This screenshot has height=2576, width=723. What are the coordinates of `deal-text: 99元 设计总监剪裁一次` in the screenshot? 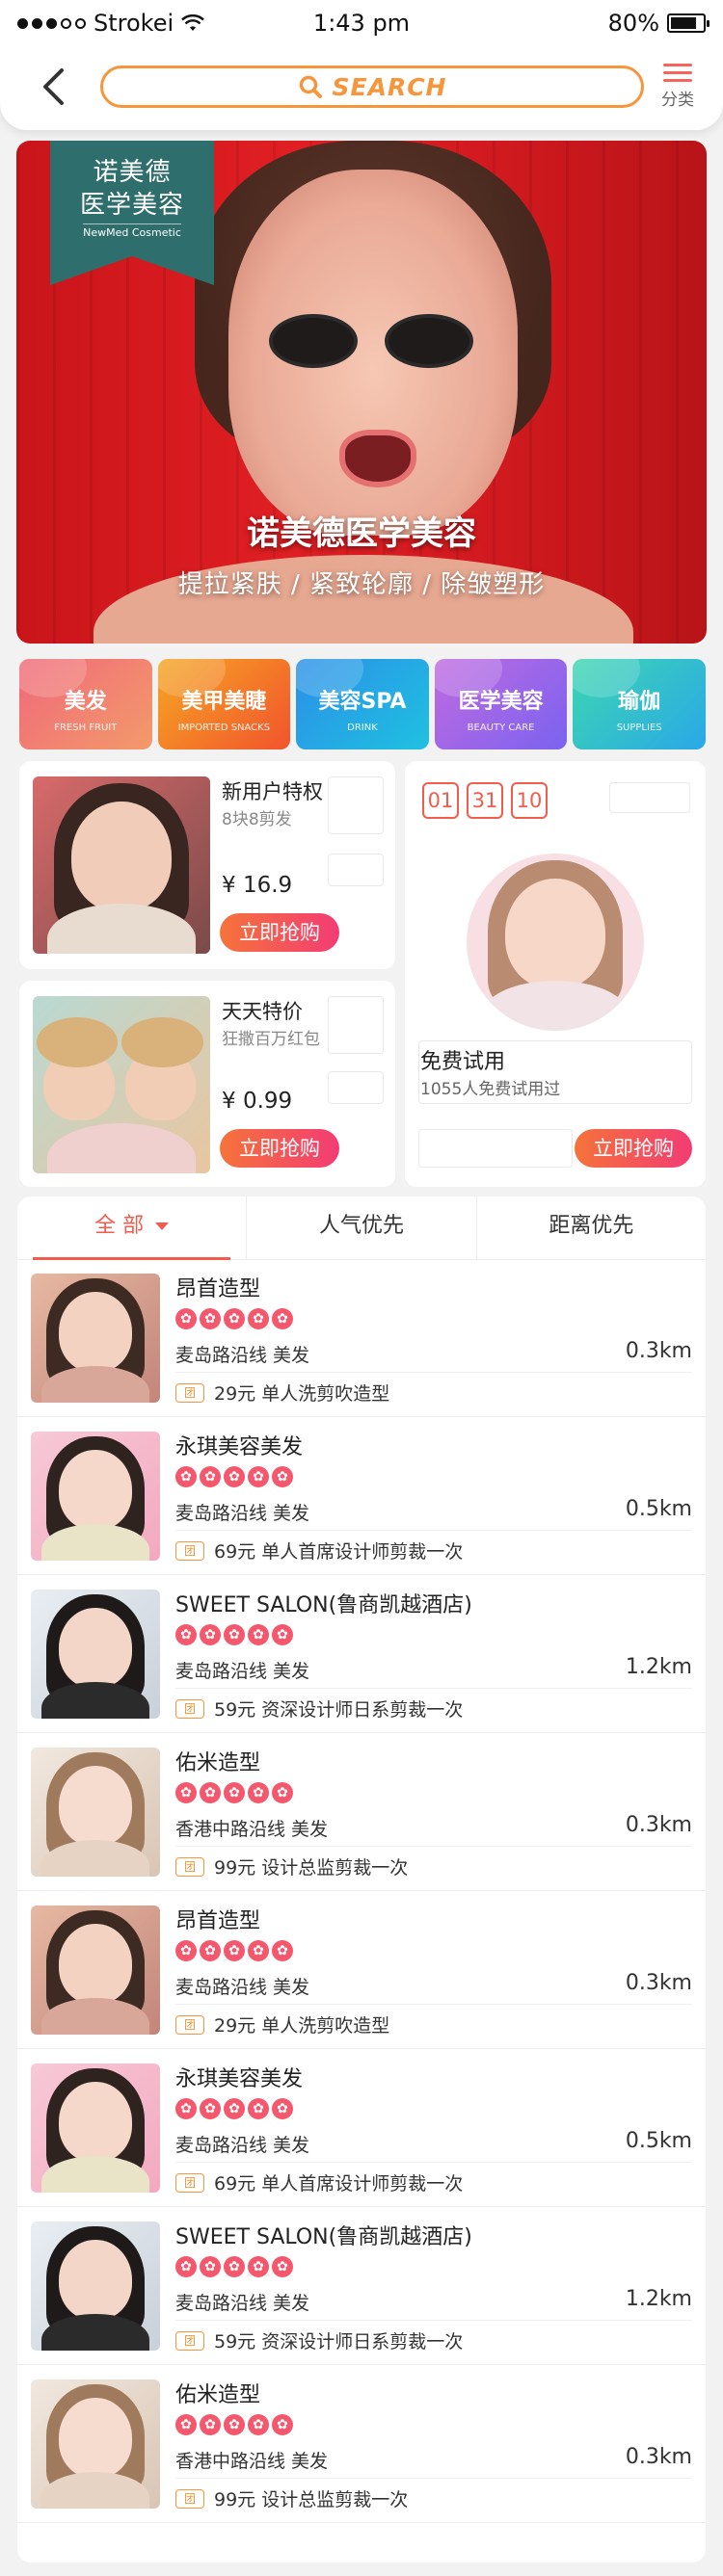 It's located at (311, 1868).